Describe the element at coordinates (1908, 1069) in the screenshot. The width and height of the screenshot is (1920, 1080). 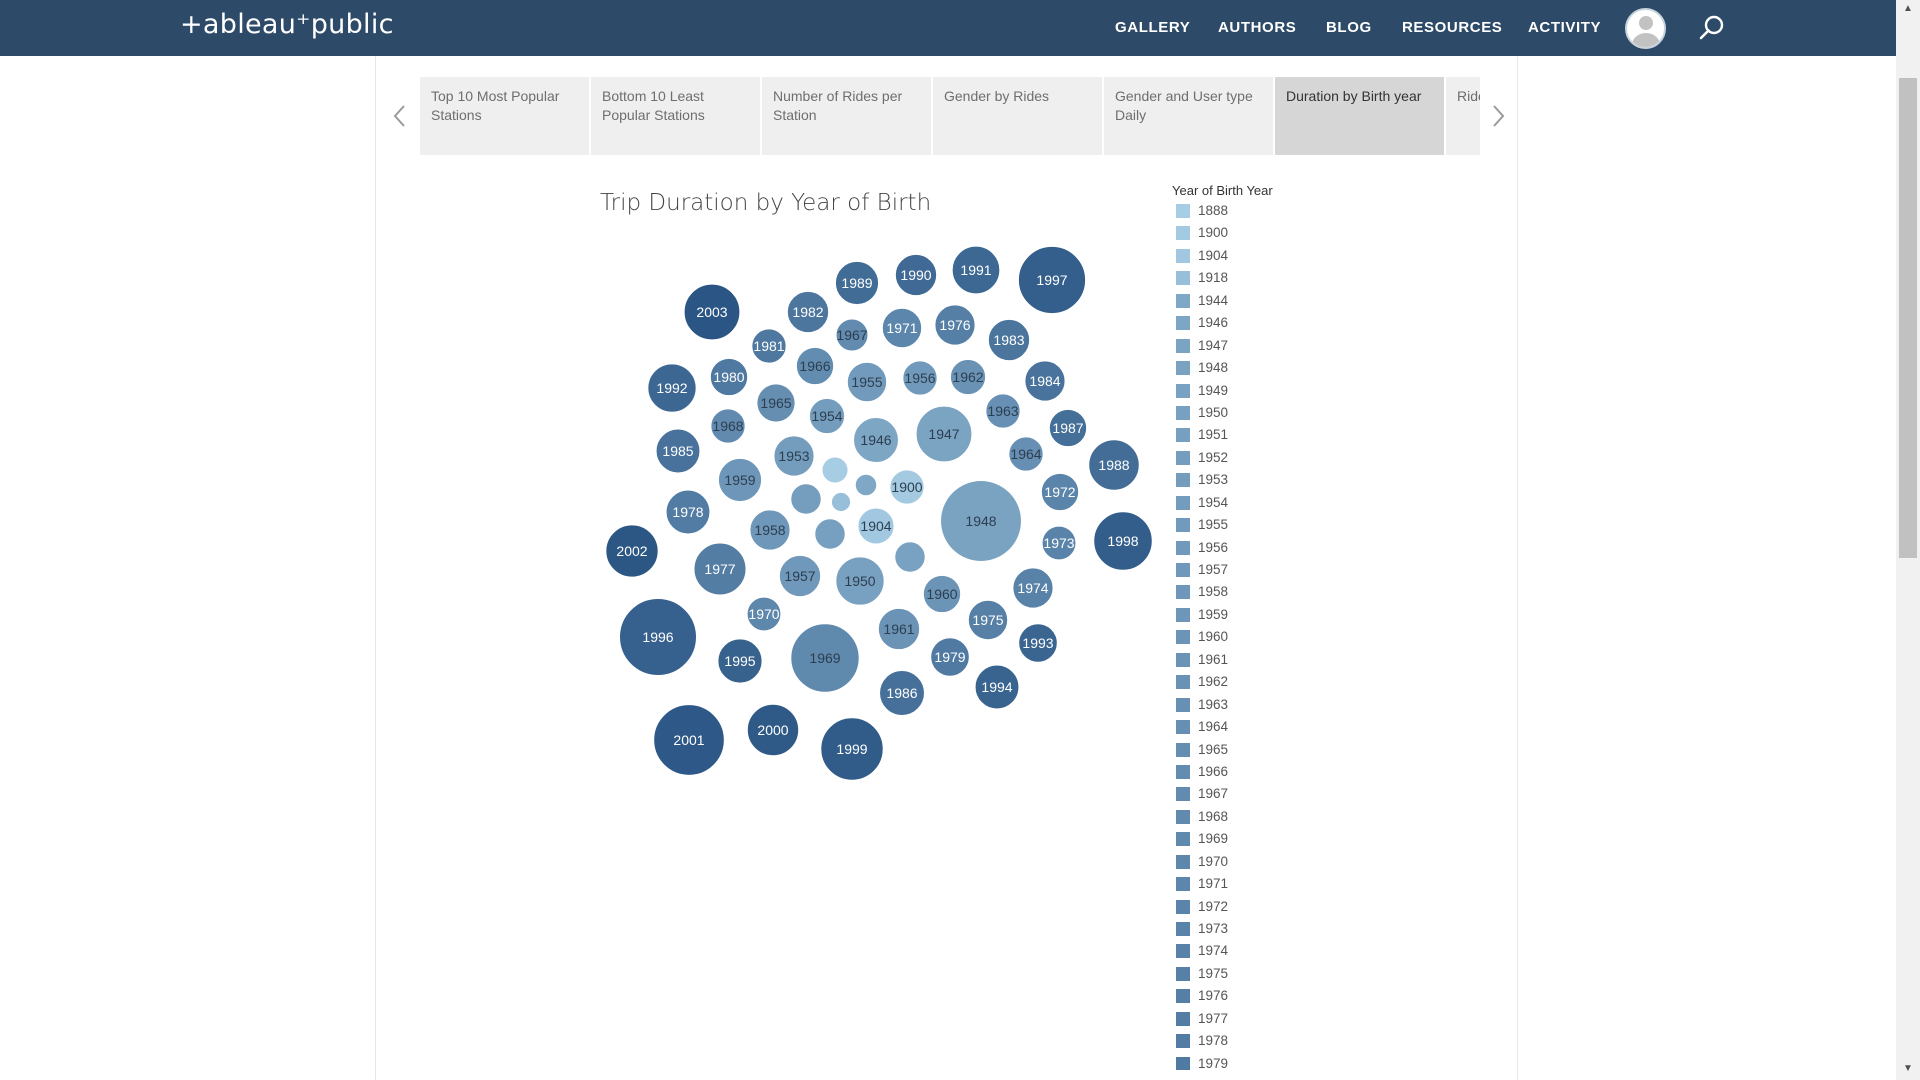
I see `scroll-down-arrow-icon: ▼` at that location.